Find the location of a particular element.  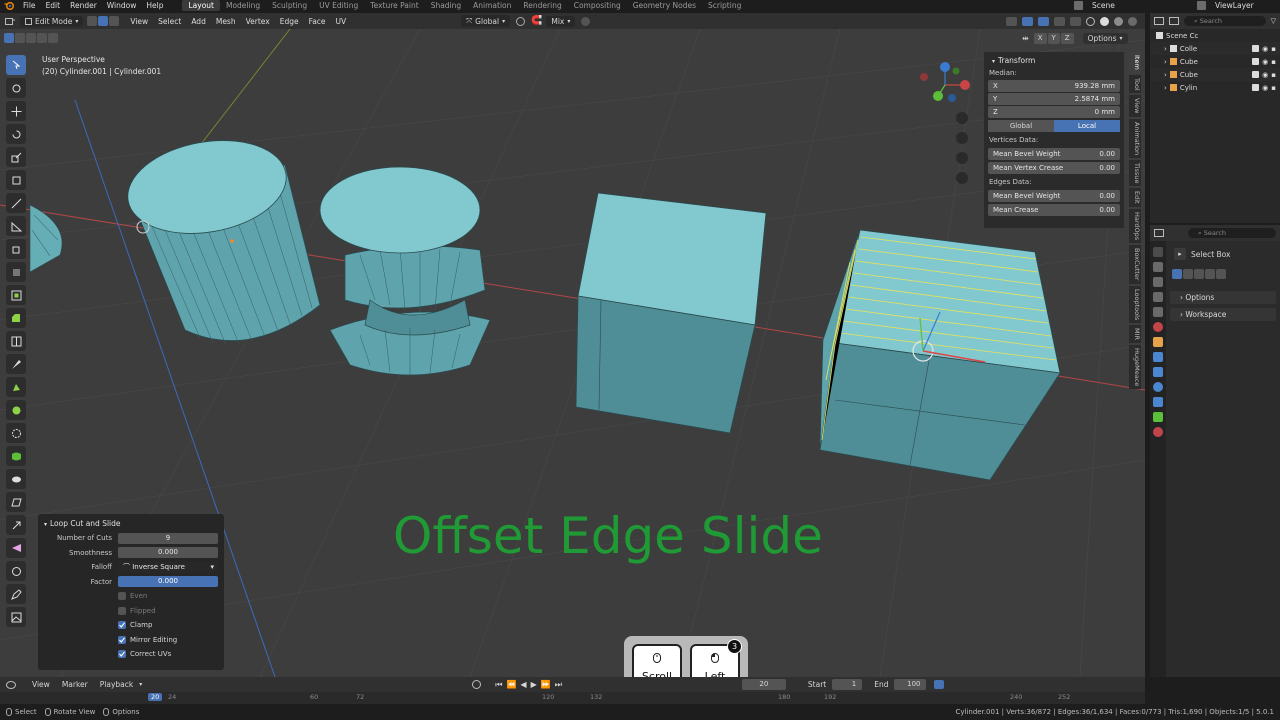

material-tab-icon is located at coordinates (1158, 432).